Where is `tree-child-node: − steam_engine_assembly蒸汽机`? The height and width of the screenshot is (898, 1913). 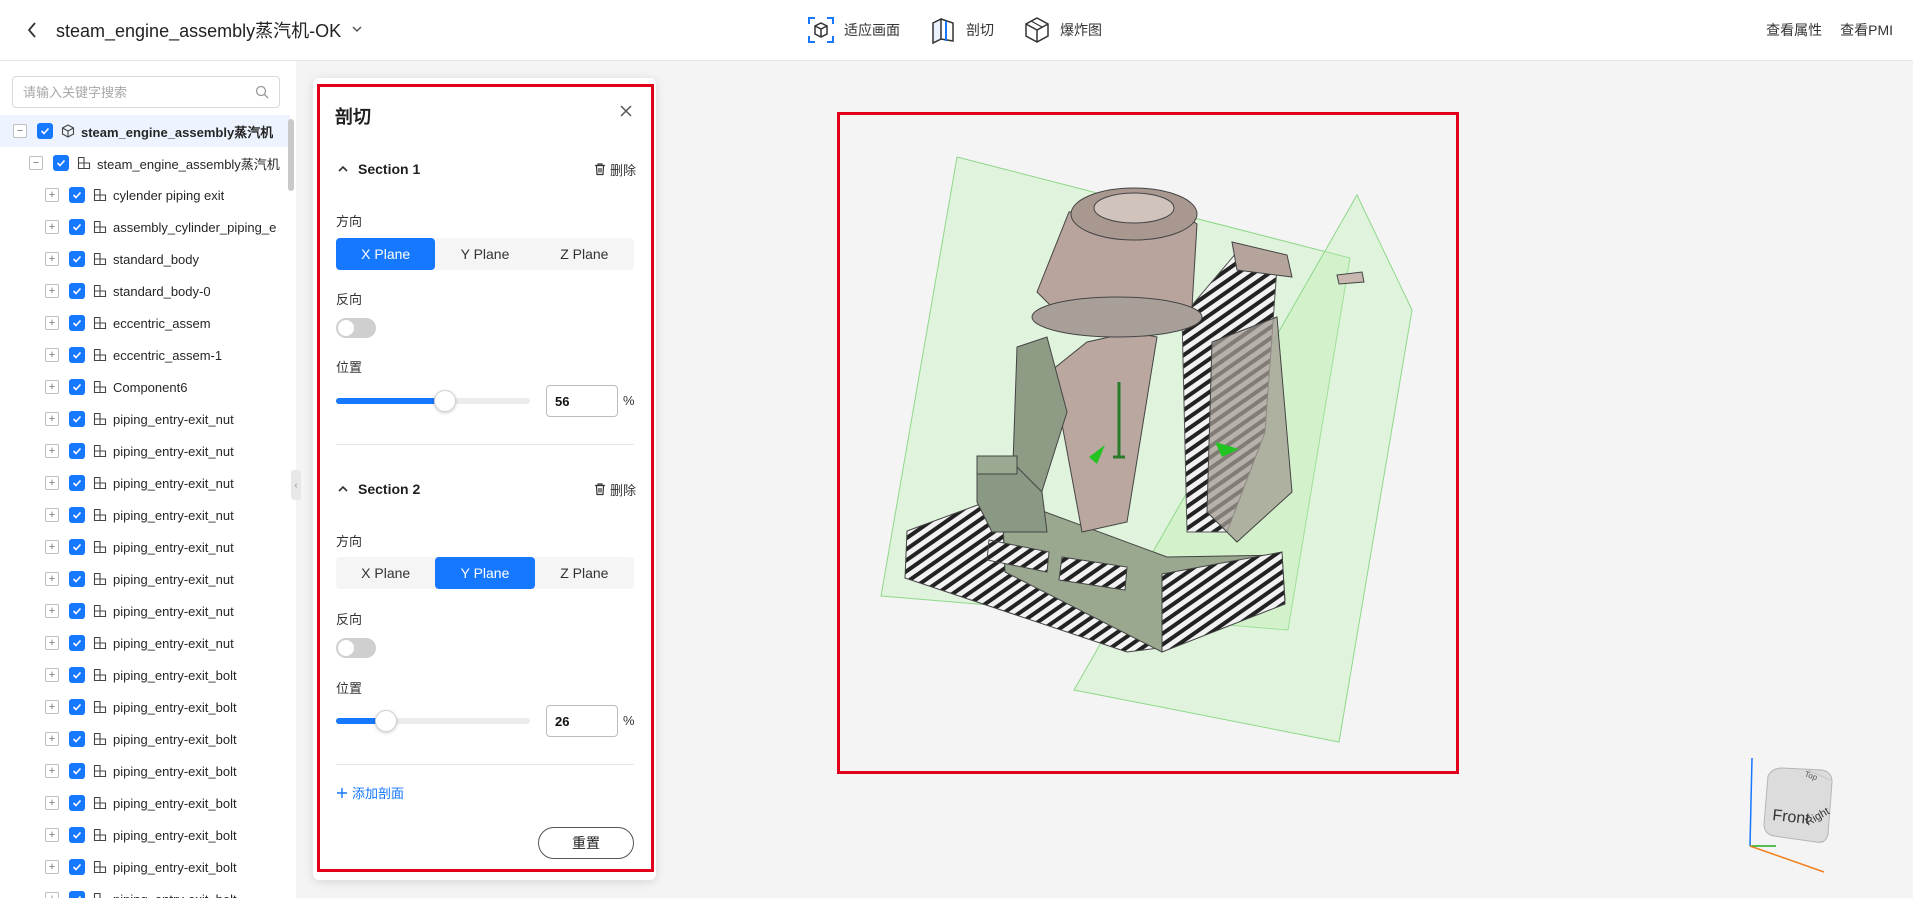 tree-child-node: − steam_engine_assembly蒸汽机 is located at coordinates (145, 163).